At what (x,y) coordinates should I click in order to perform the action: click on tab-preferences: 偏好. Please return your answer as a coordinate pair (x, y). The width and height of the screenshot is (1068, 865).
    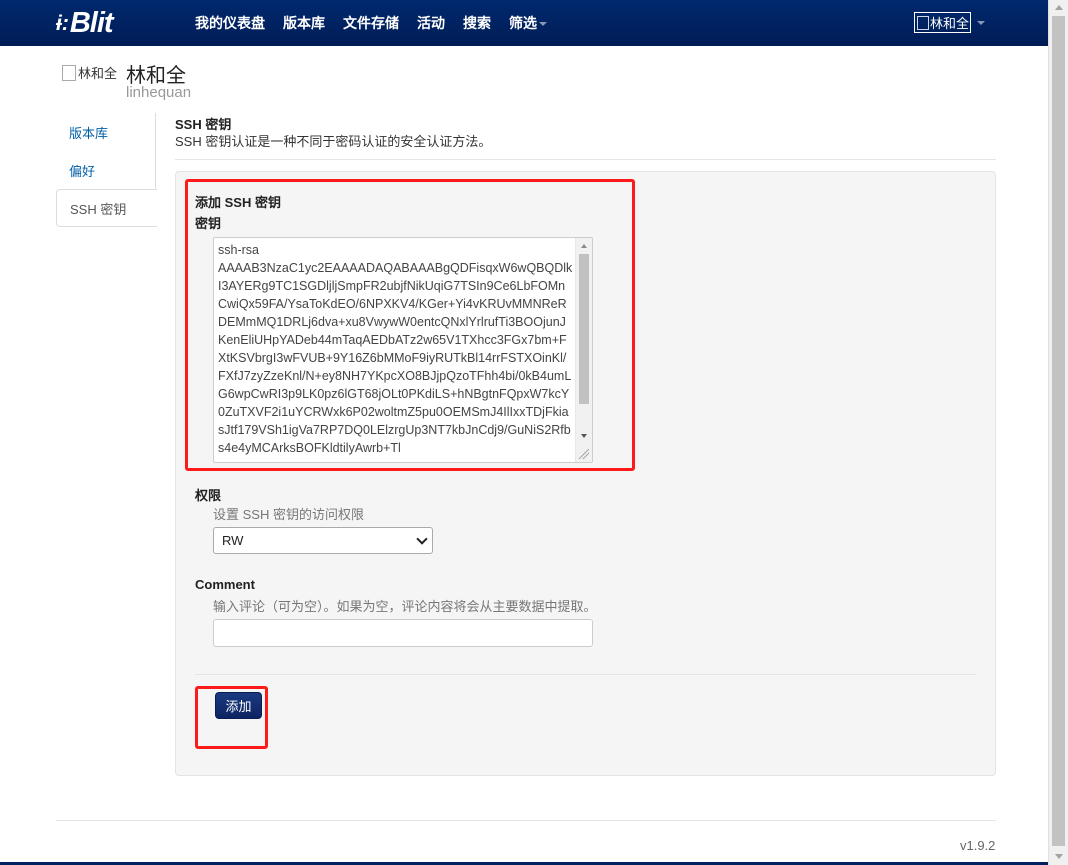
    Looking at the image, I should click on (106, 170).